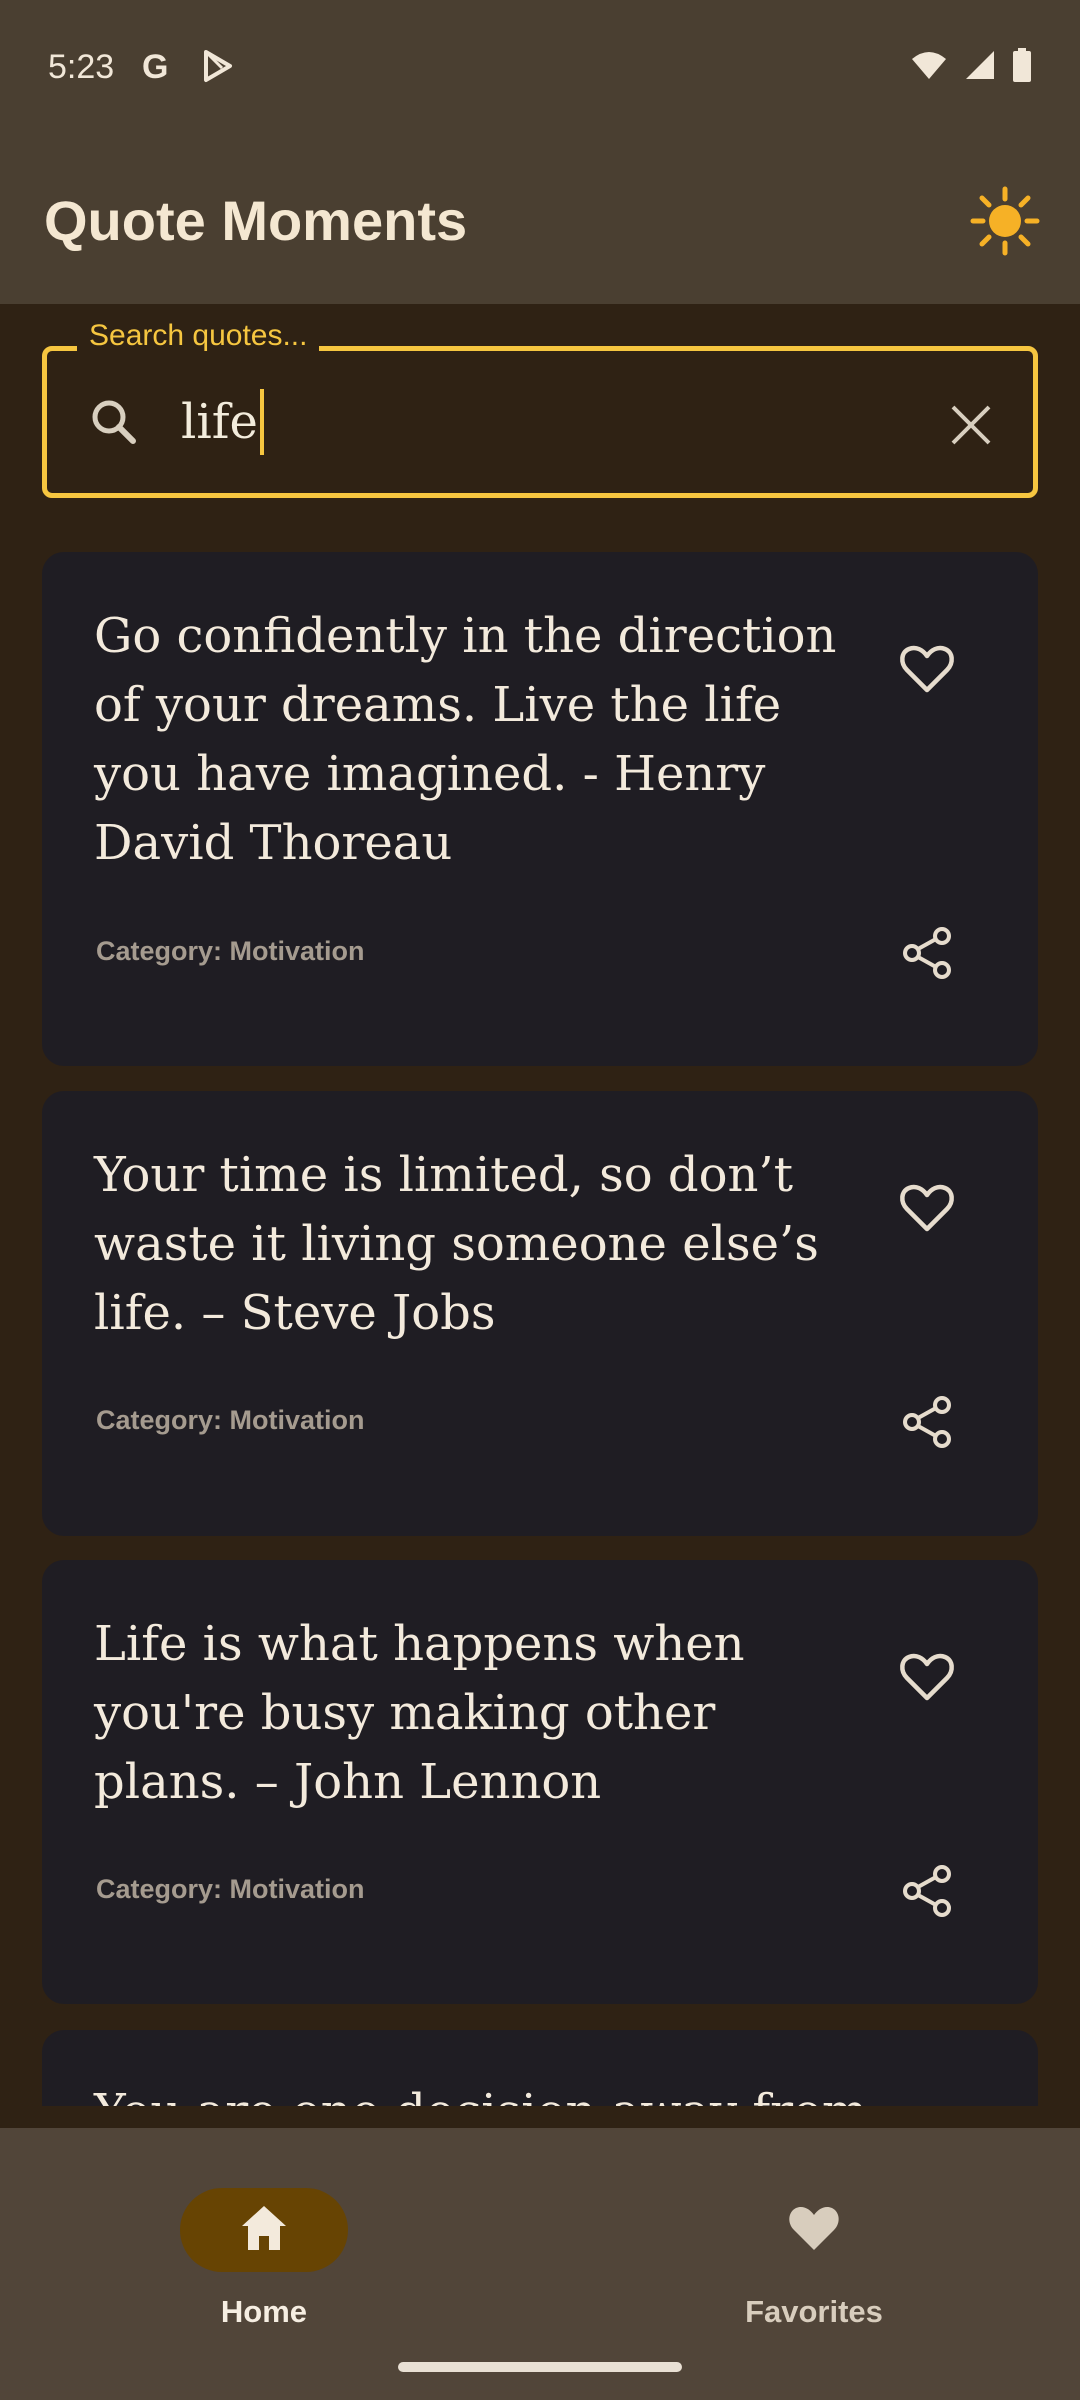 Image resolution: width=1080 pixels, height=2400 pixels. What do you see at coordinates (261, 422) in the screenshot?
I see `text-caret` at bounding box center [261, 422].